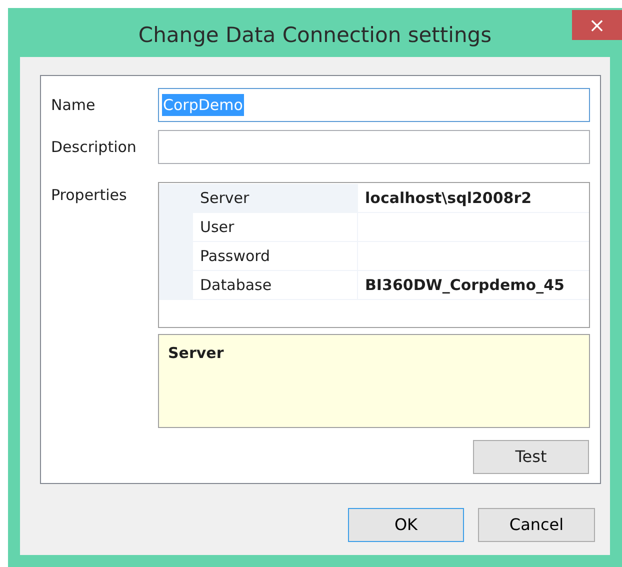 The width and height of the screenshot is (622, 567). I want to click on property-value: localhost\sql2008r2, so click(473, 198).